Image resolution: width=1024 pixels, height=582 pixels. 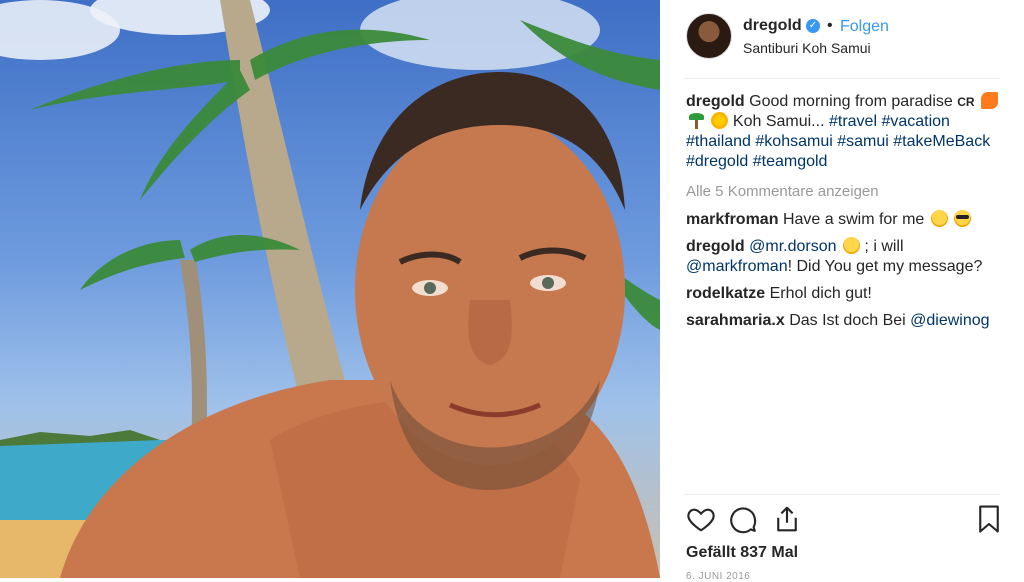 I want to click on author-username: dregold, so click(x=772, y=26).